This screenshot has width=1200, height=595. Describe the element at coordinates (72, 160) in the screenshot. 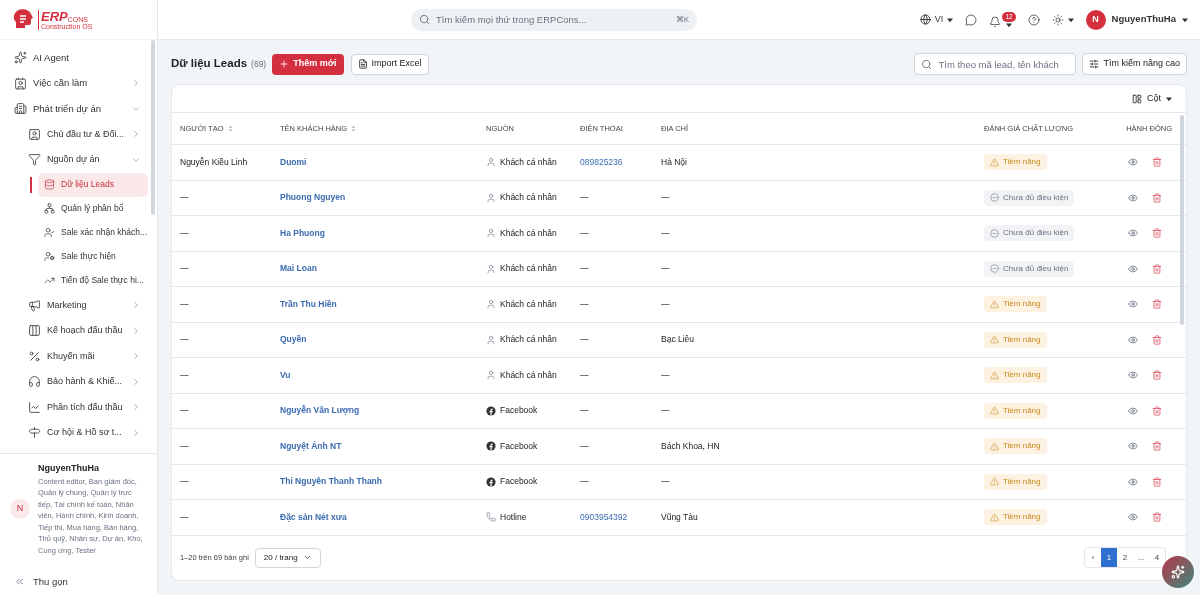

I see `sidebar-item: Nguồn dự án` at that location.